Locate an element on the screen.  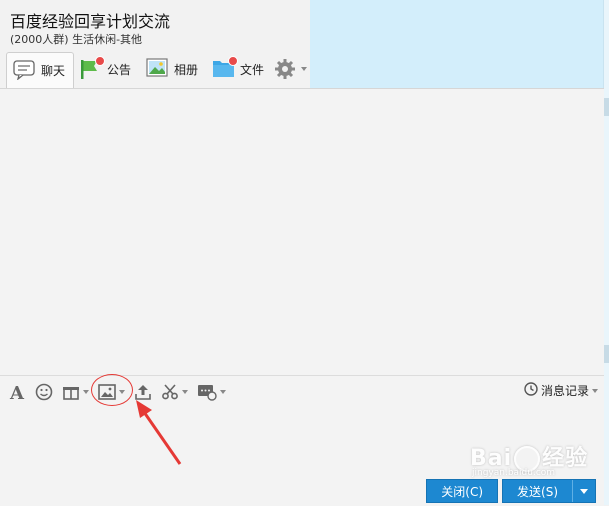
files-badge is located at coordinates (233, 61).